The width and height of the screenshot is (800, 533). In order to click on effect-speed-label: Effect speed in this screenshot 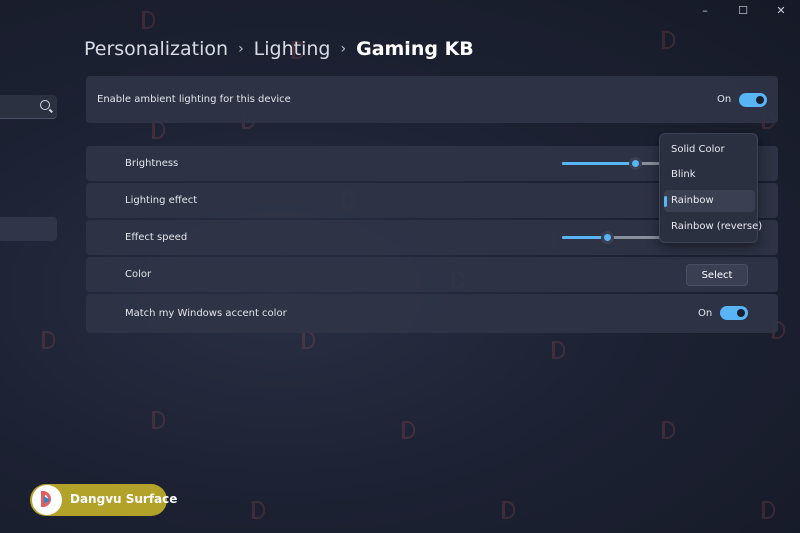, I will do `click(156, 237)`.